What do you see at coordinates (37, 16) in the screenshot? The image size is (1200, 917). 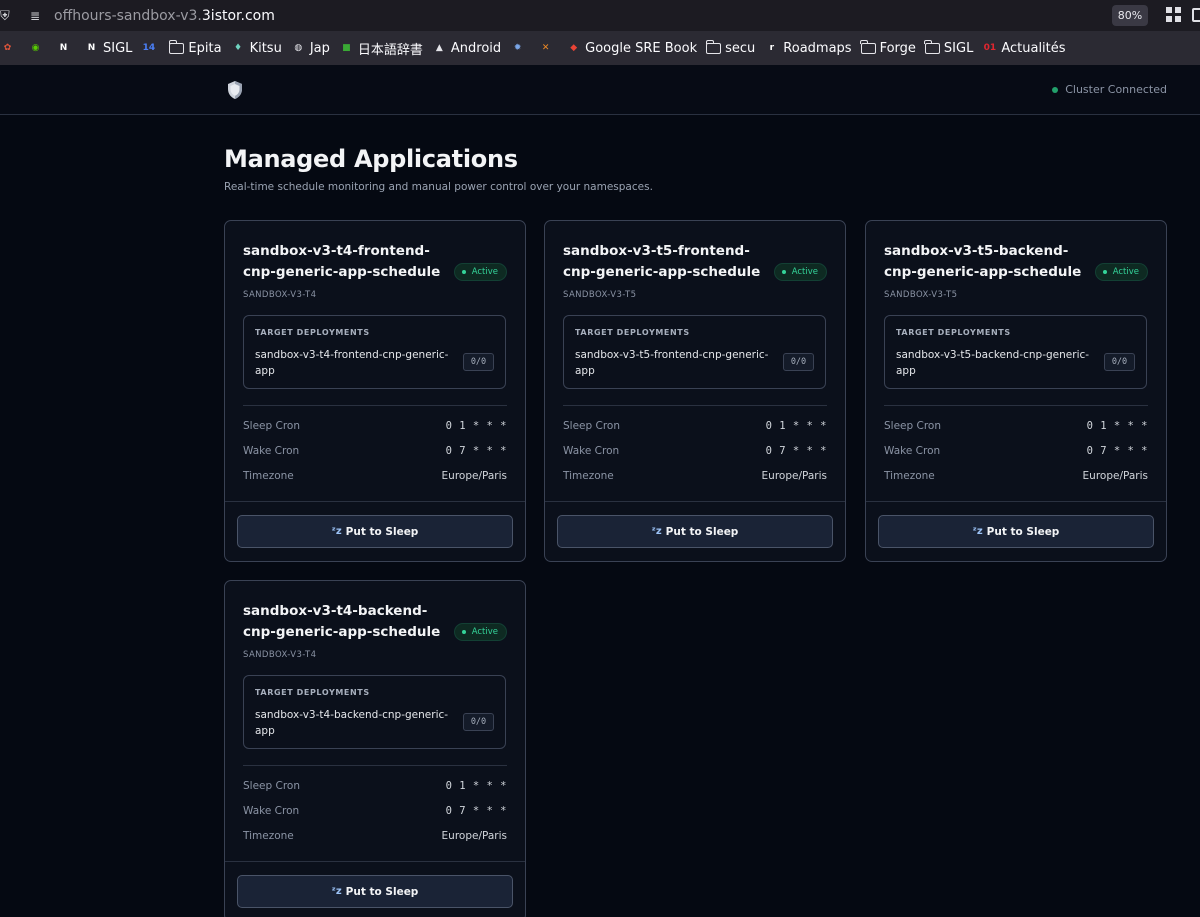 I see `site-permissions-icon: ≣` at bounding box center [37, 16].